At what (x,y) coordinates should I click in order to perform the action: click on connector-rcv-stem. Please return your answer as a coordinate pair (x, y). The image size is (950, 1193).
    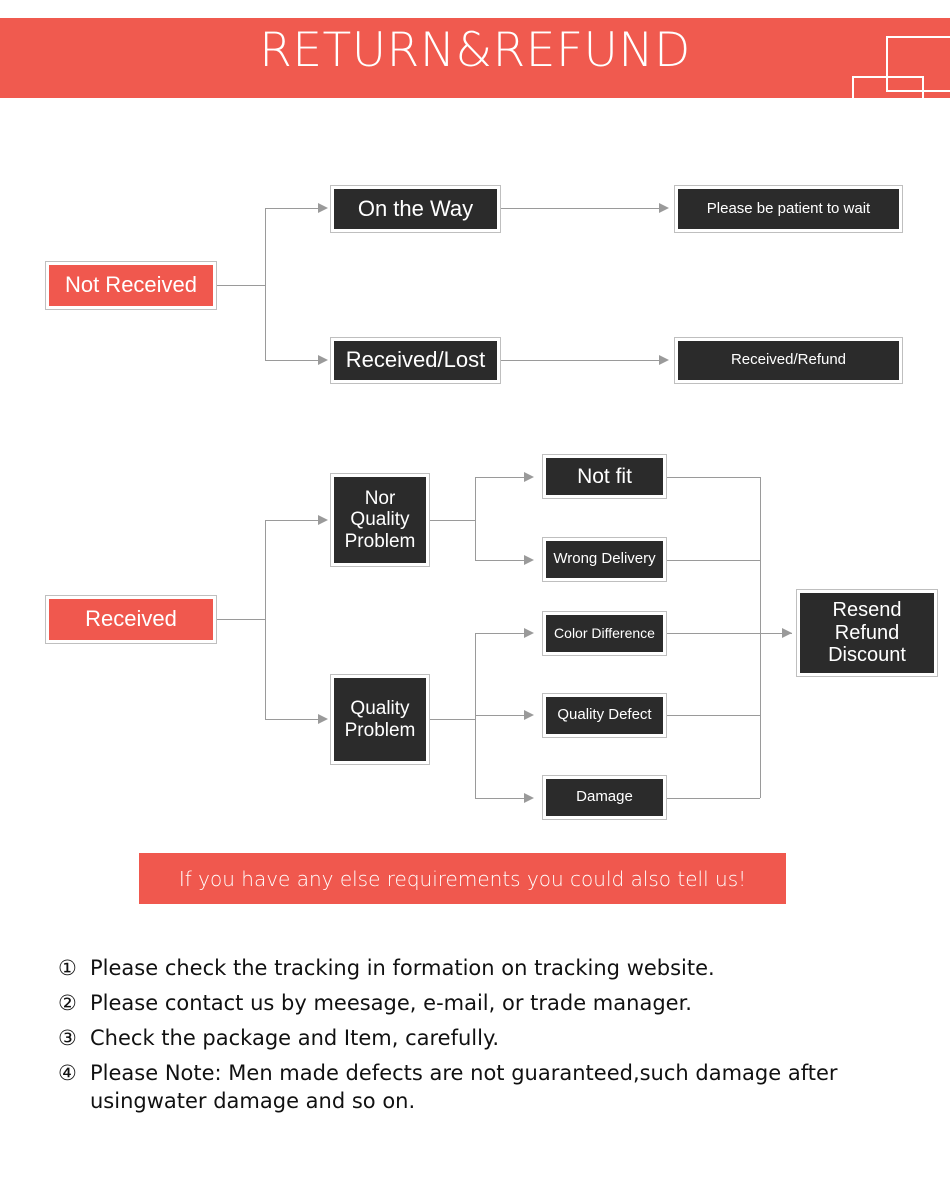
    Looking at the image, I should click on (241, 619).